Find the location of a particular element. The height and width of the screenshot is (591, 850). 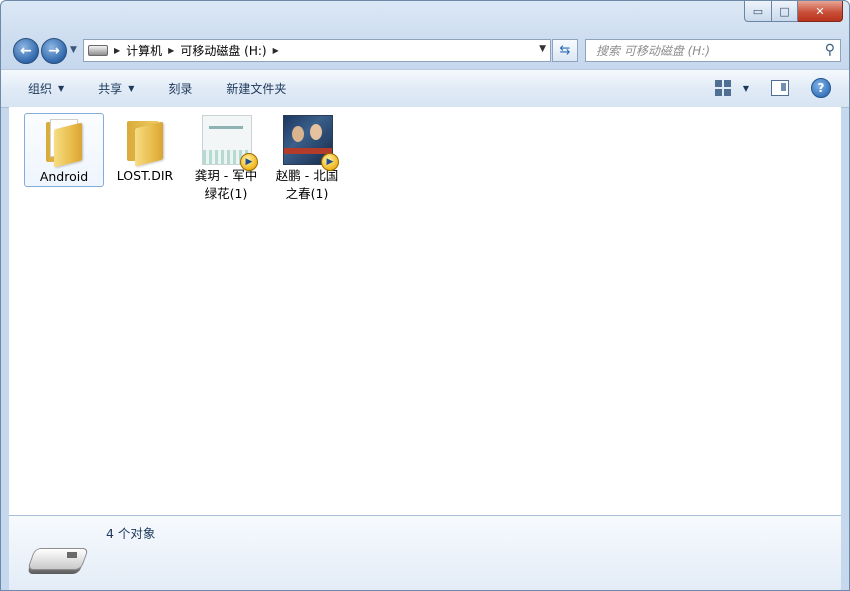

item-label: Android is located at coordinates (64, 176).